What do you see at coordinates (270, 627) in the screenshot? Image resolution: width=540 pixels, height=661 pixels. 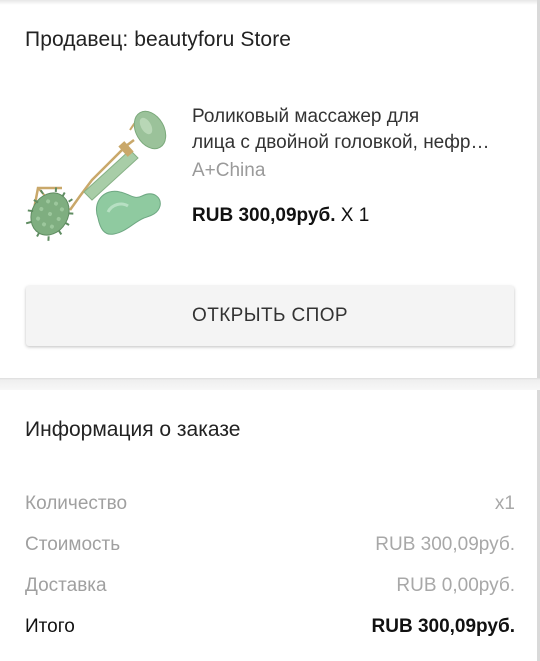 I see `order-row-total: Итого RUB 300,09руб.` at bounding box center [270, 627].